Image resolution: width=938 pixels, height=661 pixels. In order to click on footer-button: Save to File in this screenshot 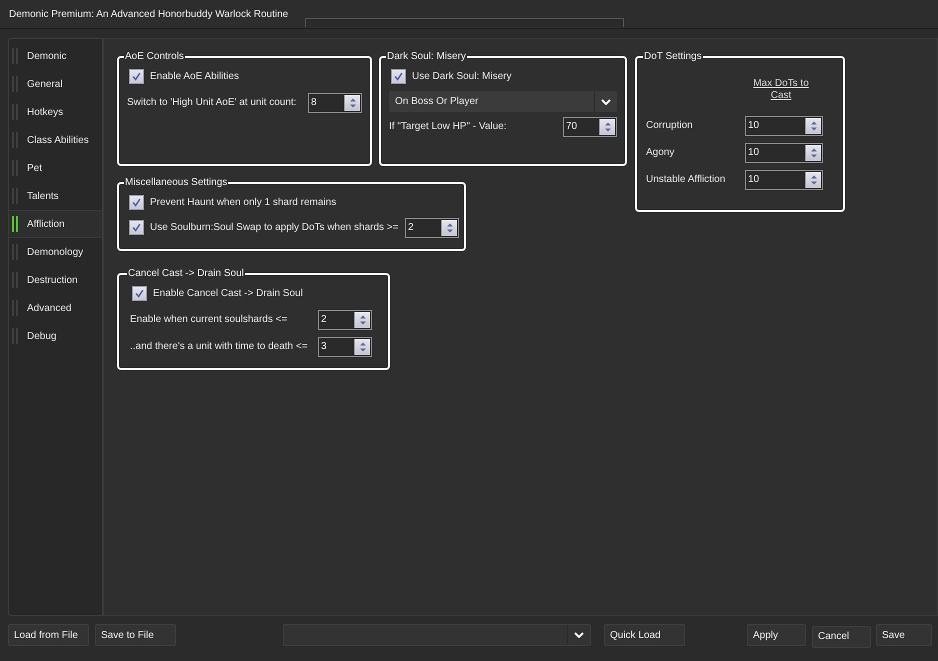, I will do `click(135, 635)`.